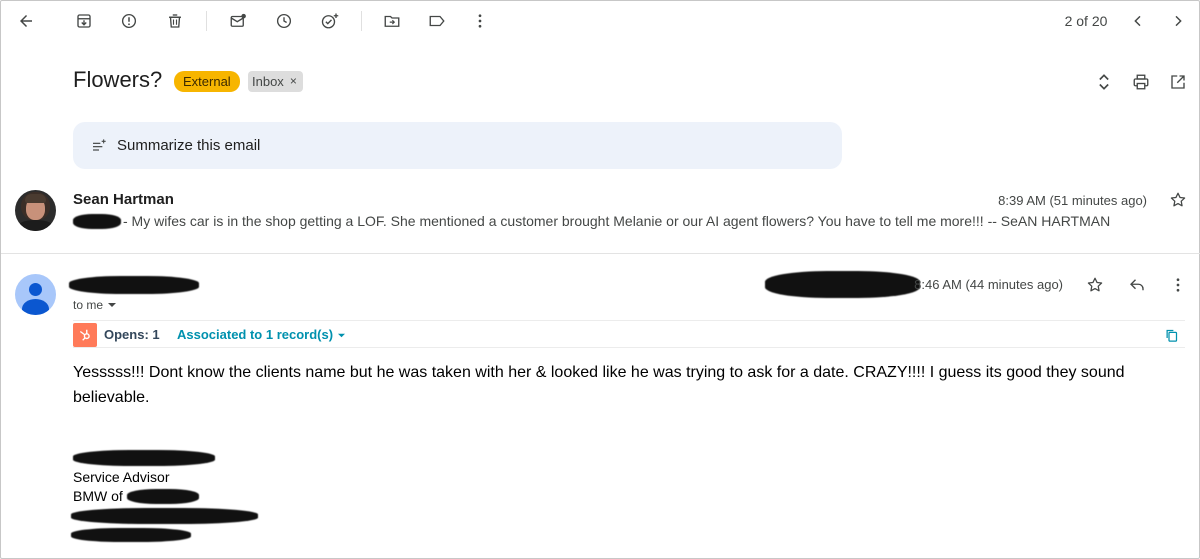 The image size is (1200, 559). Describe the element at coordinates (392, 21) in the screenshot. I see `move-to-icon` at that location.